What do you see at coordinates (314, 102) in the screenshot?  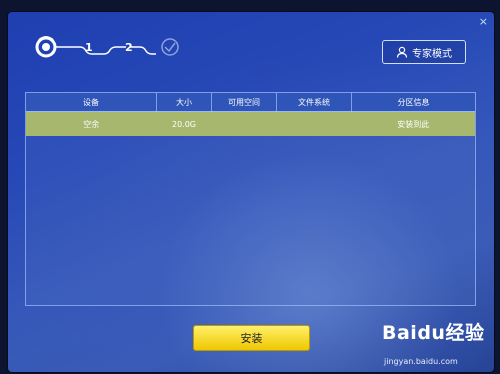 I see `header-file-system: 文件系统` at bounding box center [314, 102].